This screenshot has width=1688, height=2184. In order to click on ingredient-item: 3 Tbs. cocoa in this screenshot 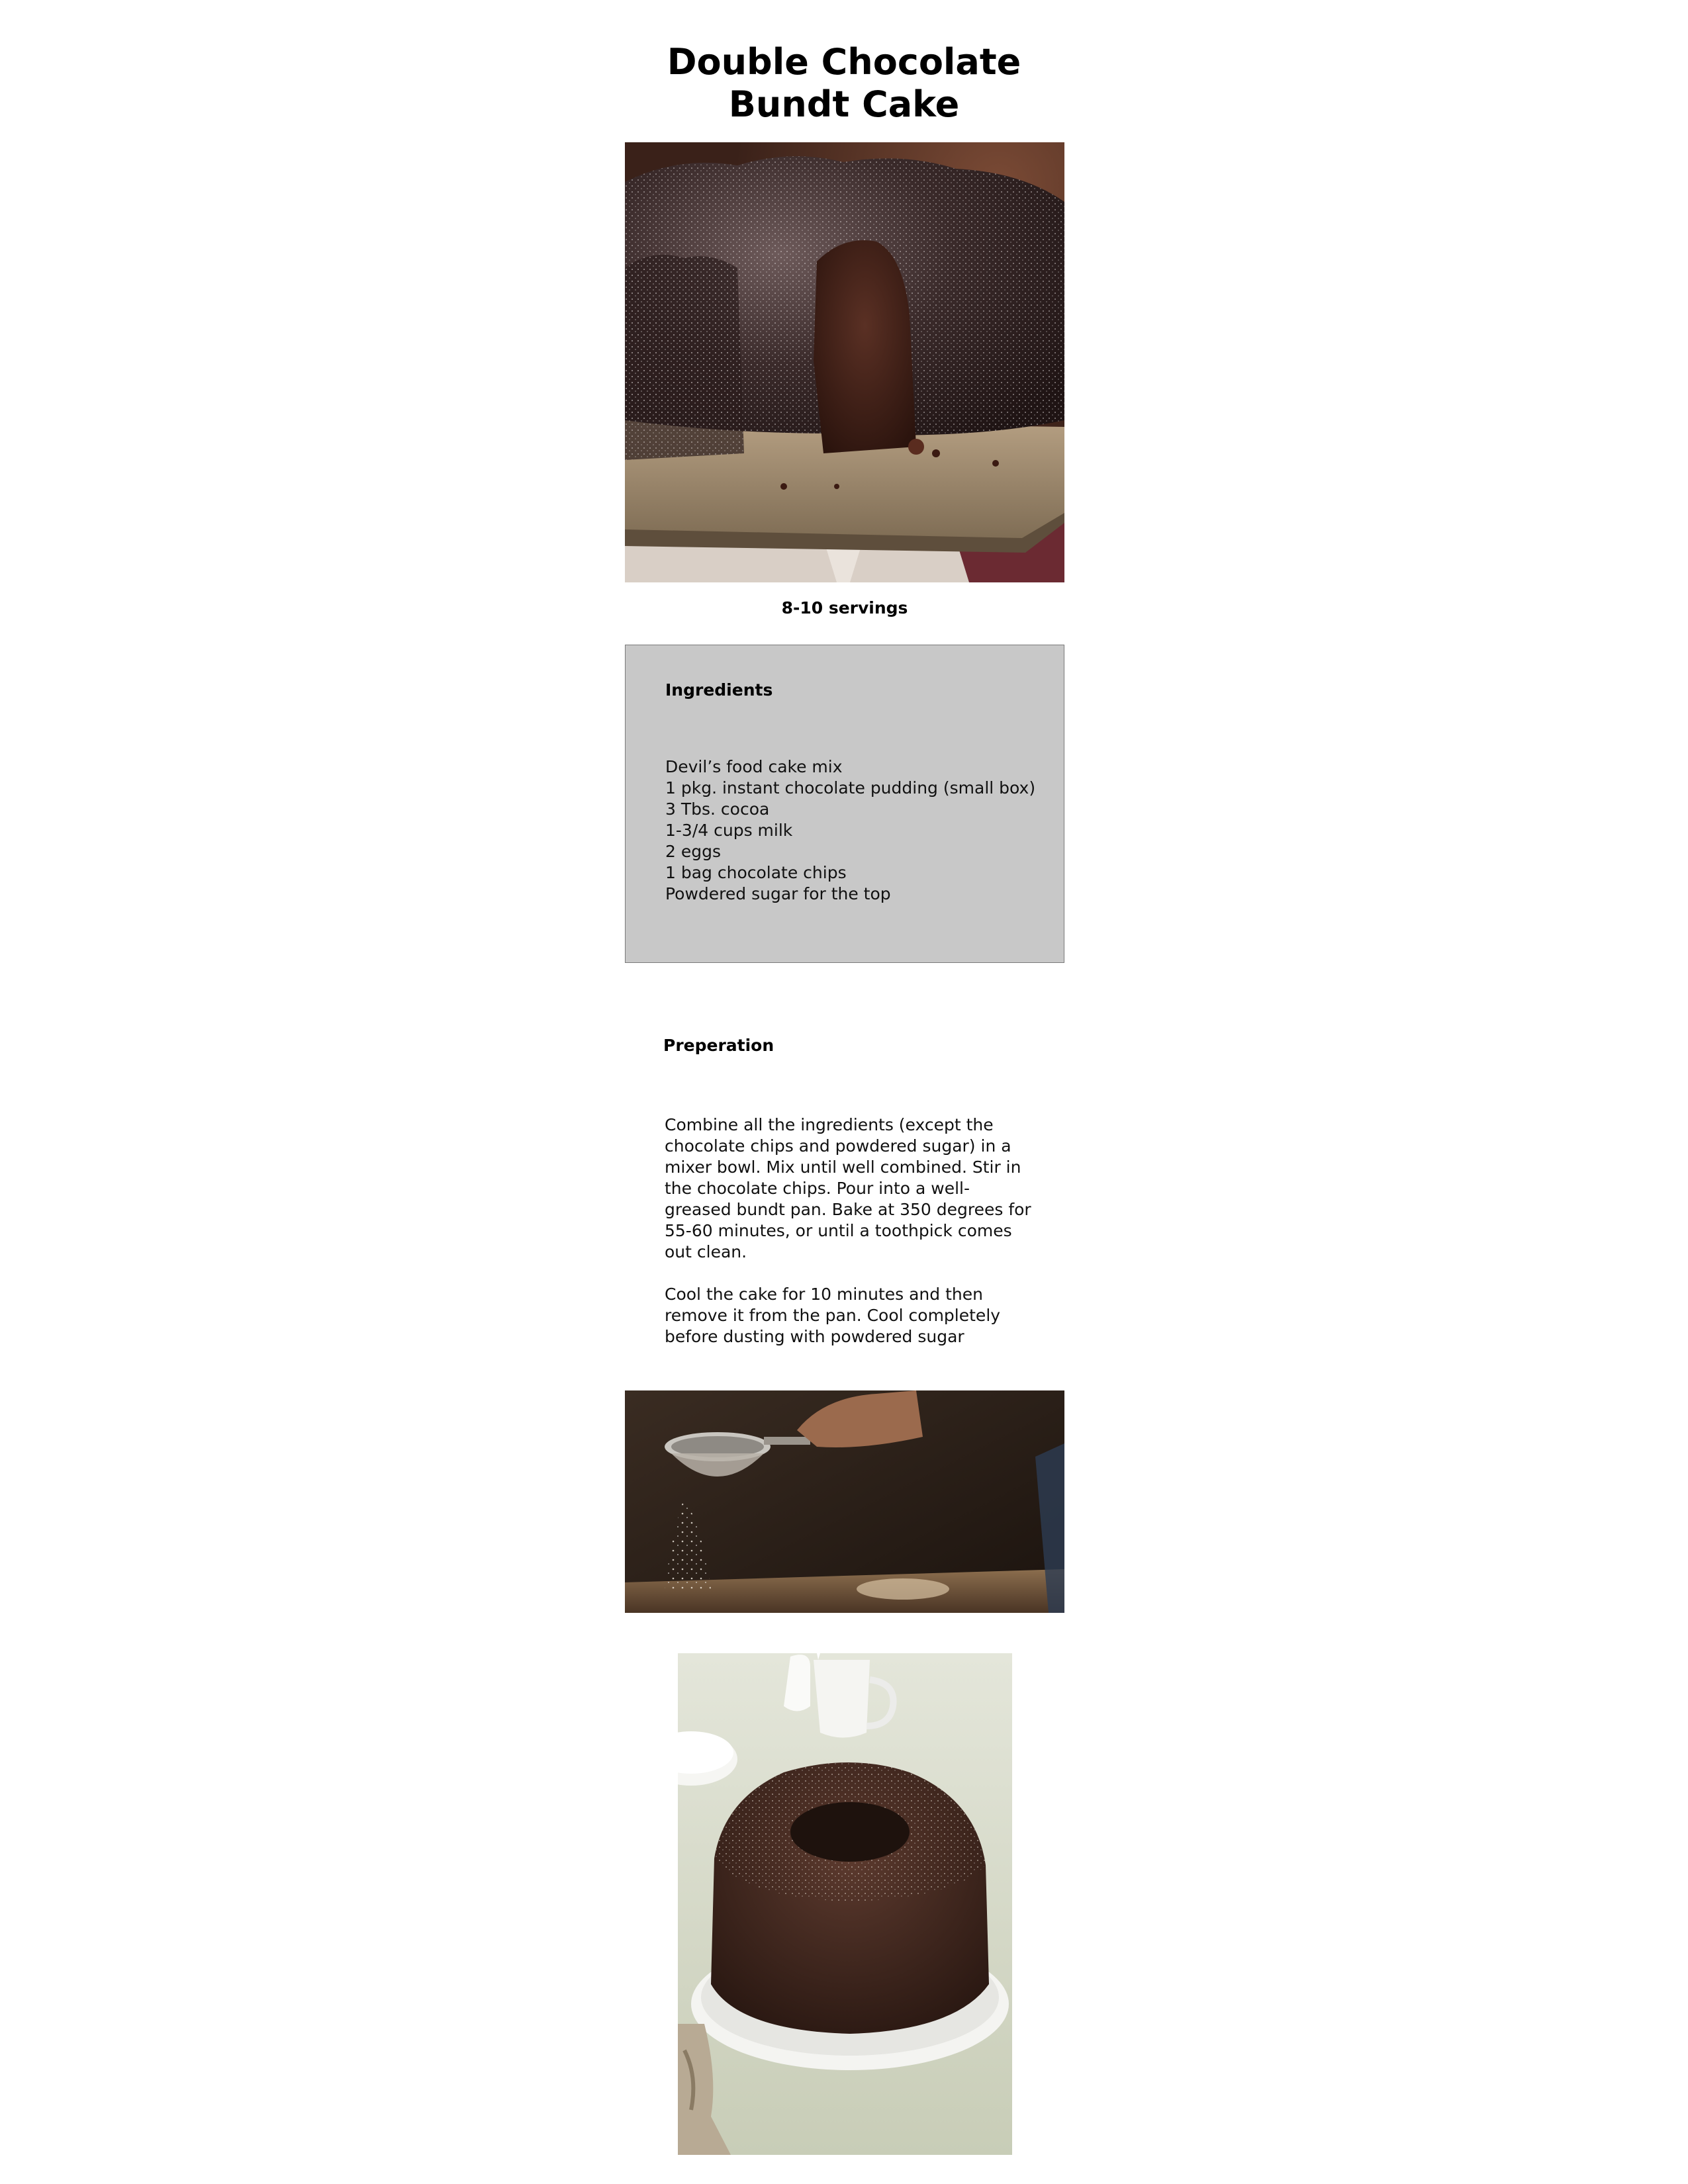, I will do `click(717, 809)`.